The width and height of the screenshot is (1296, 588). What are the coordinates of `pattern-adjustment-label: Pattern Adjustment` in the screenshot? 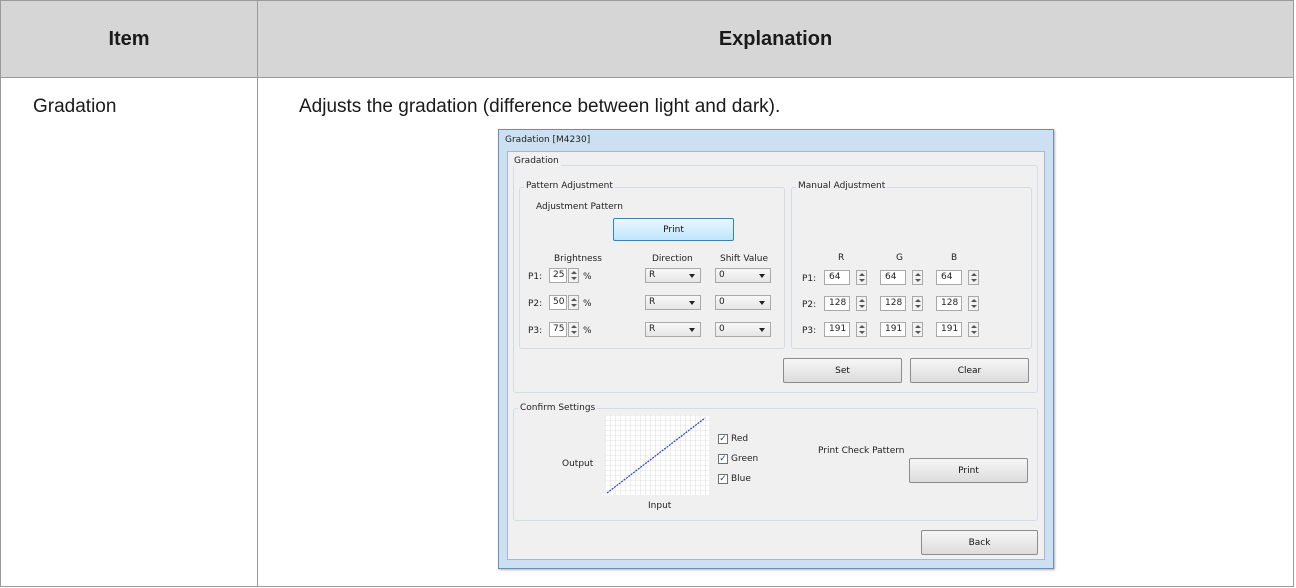 It's located at (569, 186).